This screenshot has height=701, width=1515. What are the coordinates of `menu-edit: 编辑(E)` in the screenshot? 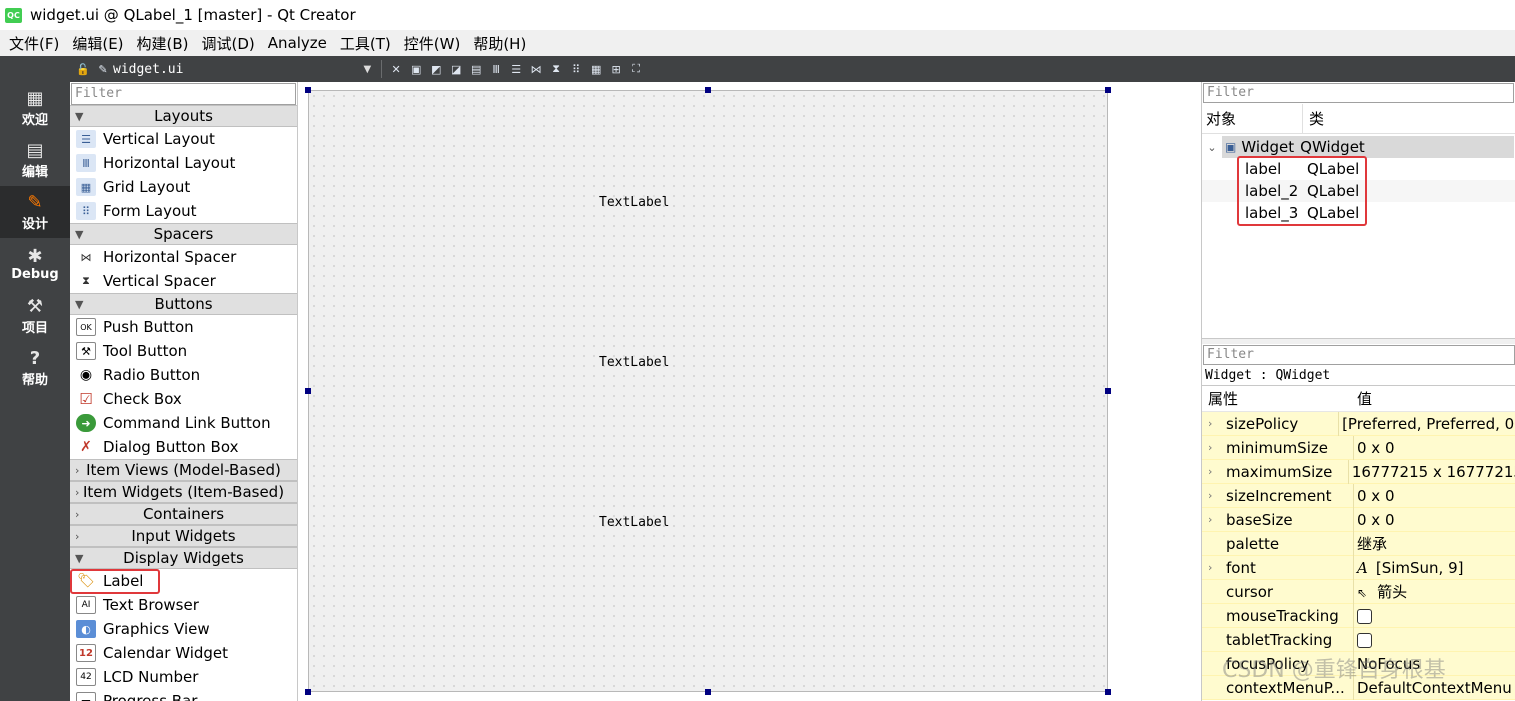 It's located at (97, 43).